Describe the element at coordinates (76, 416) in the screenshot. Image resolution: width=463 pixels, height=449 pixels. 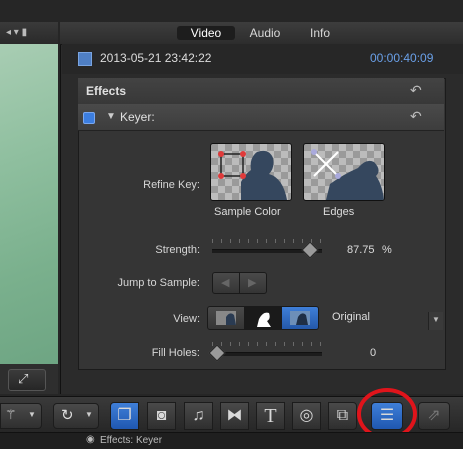
I see `retime-button: ↻ ▼` at that location.